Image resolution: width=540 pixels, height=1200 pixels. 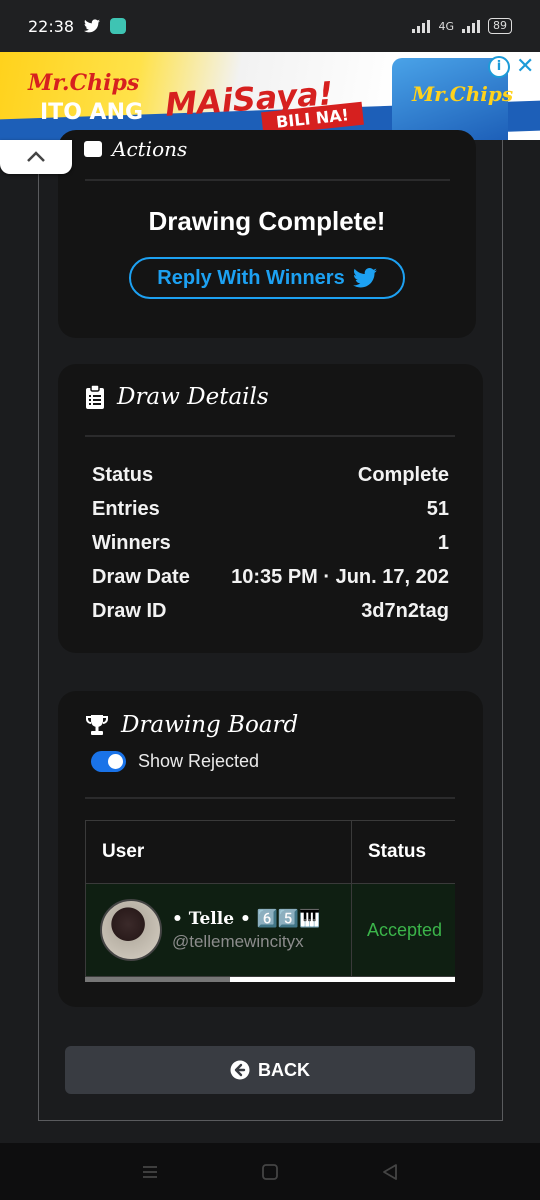 I want to click on ad-brand: Mr.Chips, so click(x=84, y=83).